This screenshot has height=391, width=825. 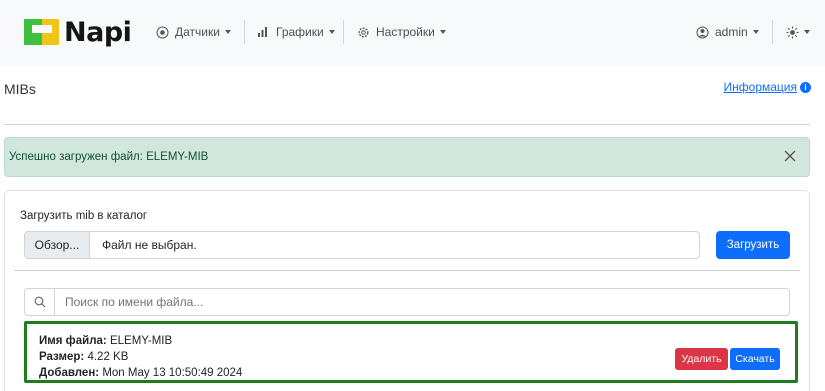 I want to click on delete-button: Удалить, so click(x=701, y=359).